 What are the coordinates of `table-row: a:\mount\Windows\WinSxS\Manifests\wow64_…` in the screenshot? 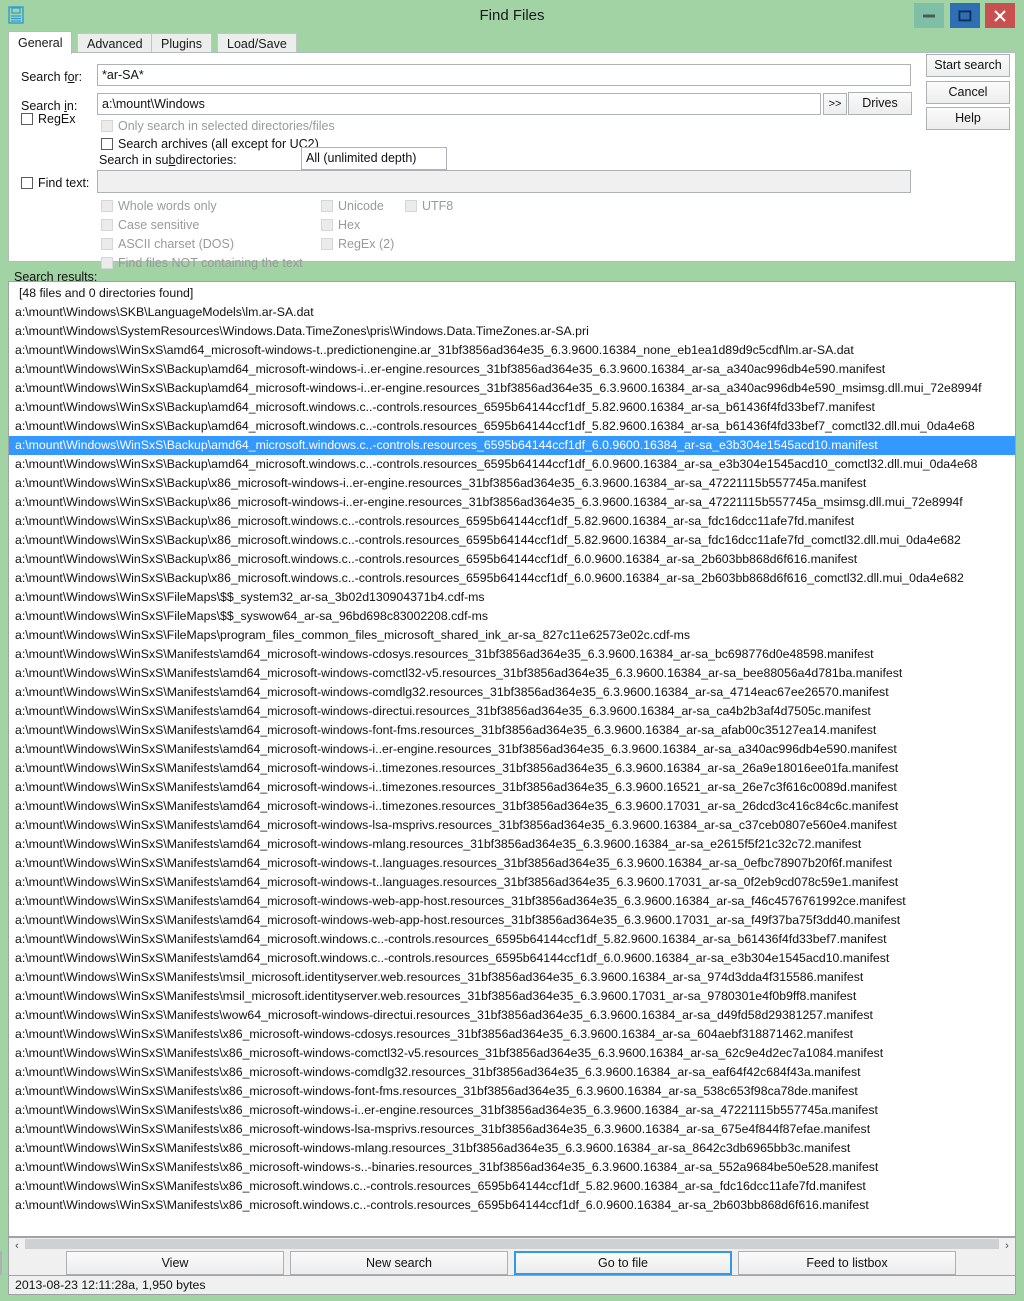 It's located at (512, 1015).